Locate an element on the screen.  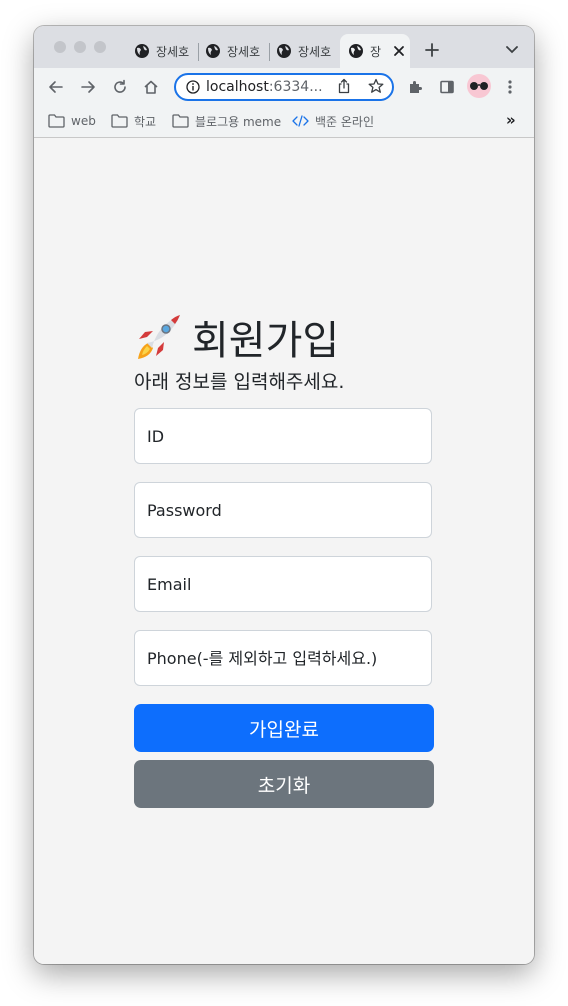
code-icon is located at coordinates (300, 121).